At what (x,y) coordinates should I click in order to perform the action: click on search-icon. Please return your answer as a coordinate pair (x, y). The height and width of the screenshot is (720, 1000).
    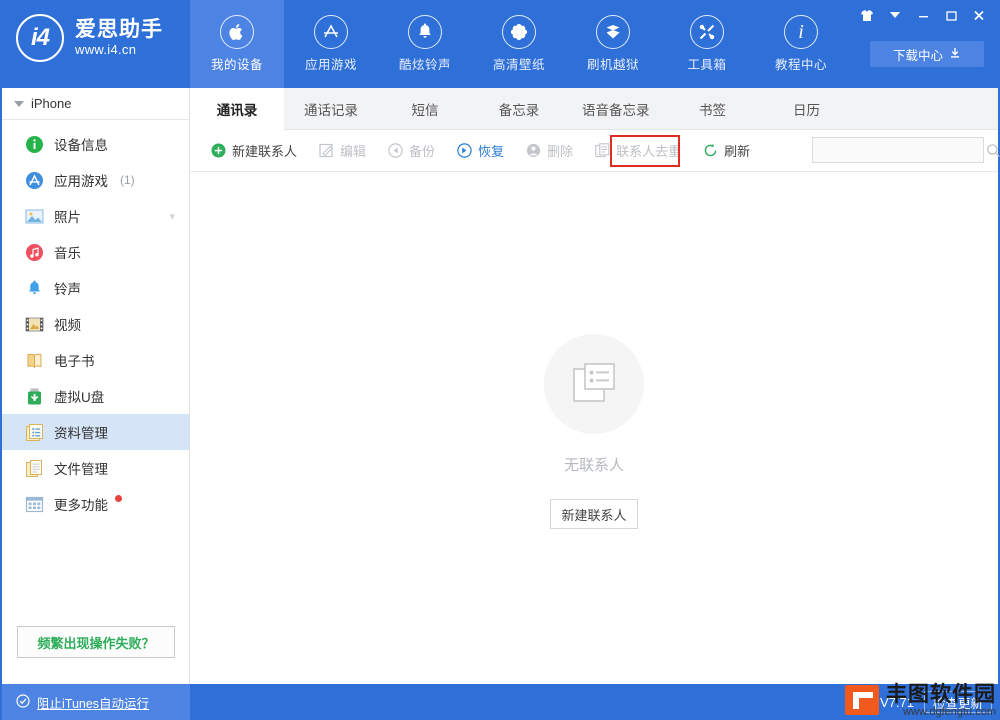
    Looking at the image, I should click on (993, 150).